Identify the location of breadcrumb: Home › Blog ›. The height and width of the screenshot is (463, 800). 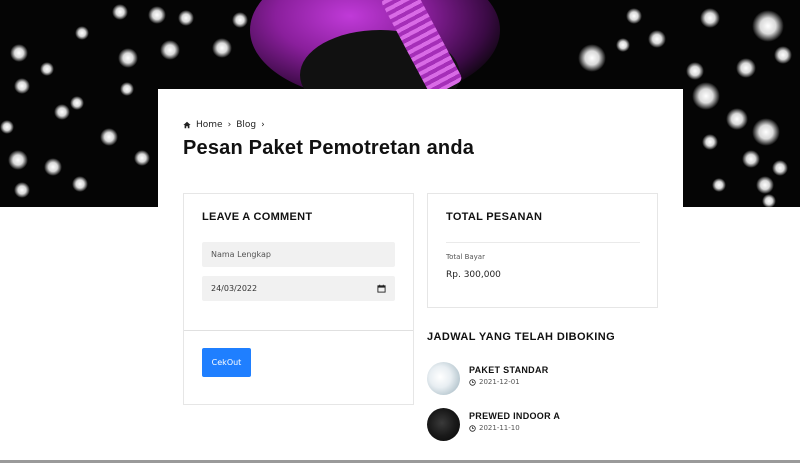
(224, 125).